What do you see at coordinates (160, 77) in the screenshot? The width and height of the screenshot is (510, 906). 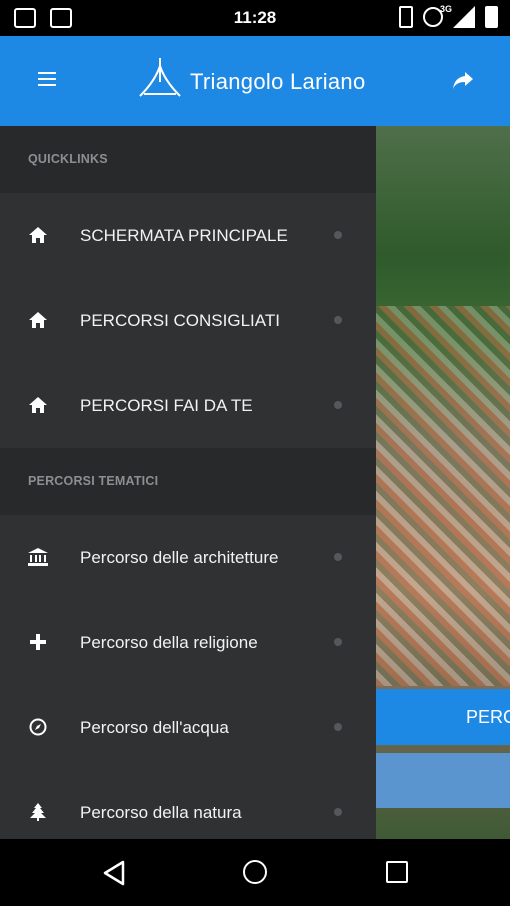 I see `logo-icon` at bounding box center [160, 77].